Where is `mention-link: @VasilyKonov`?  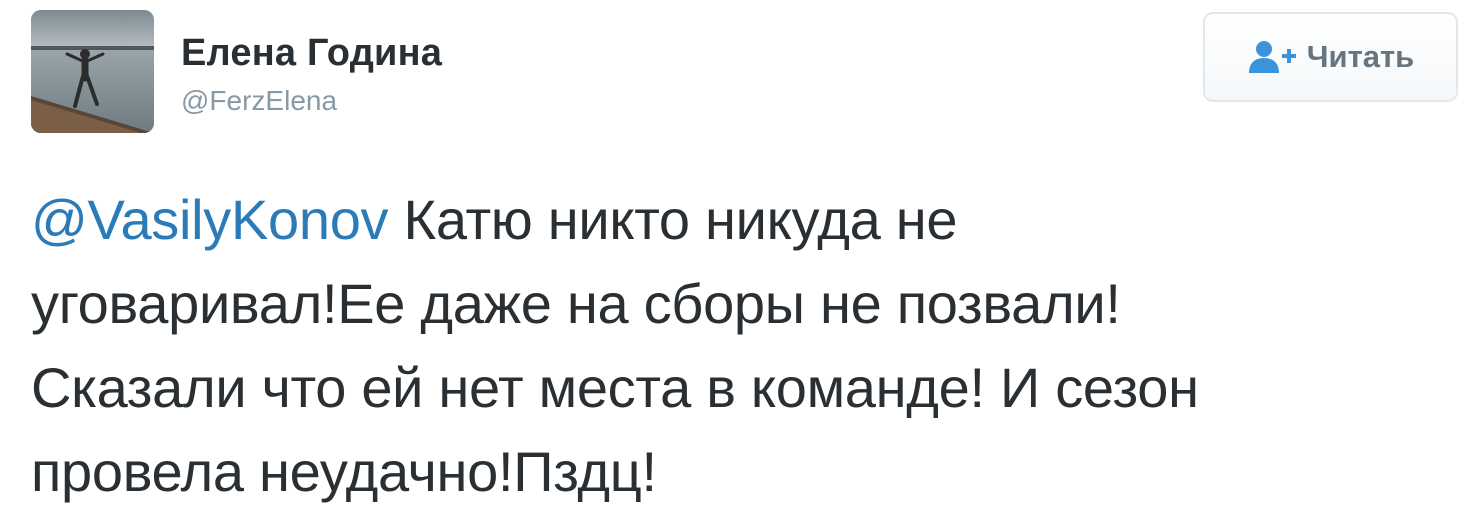
mention-link: @VasilyKonov is located at coordinates (210, 219).